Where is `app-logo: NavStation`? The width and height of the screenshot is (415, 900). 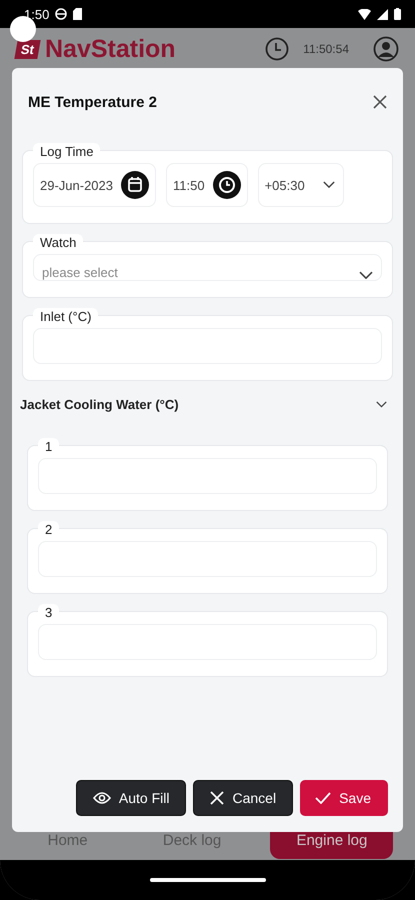 app-logo: NavStation is located at coordinates (110, 49).